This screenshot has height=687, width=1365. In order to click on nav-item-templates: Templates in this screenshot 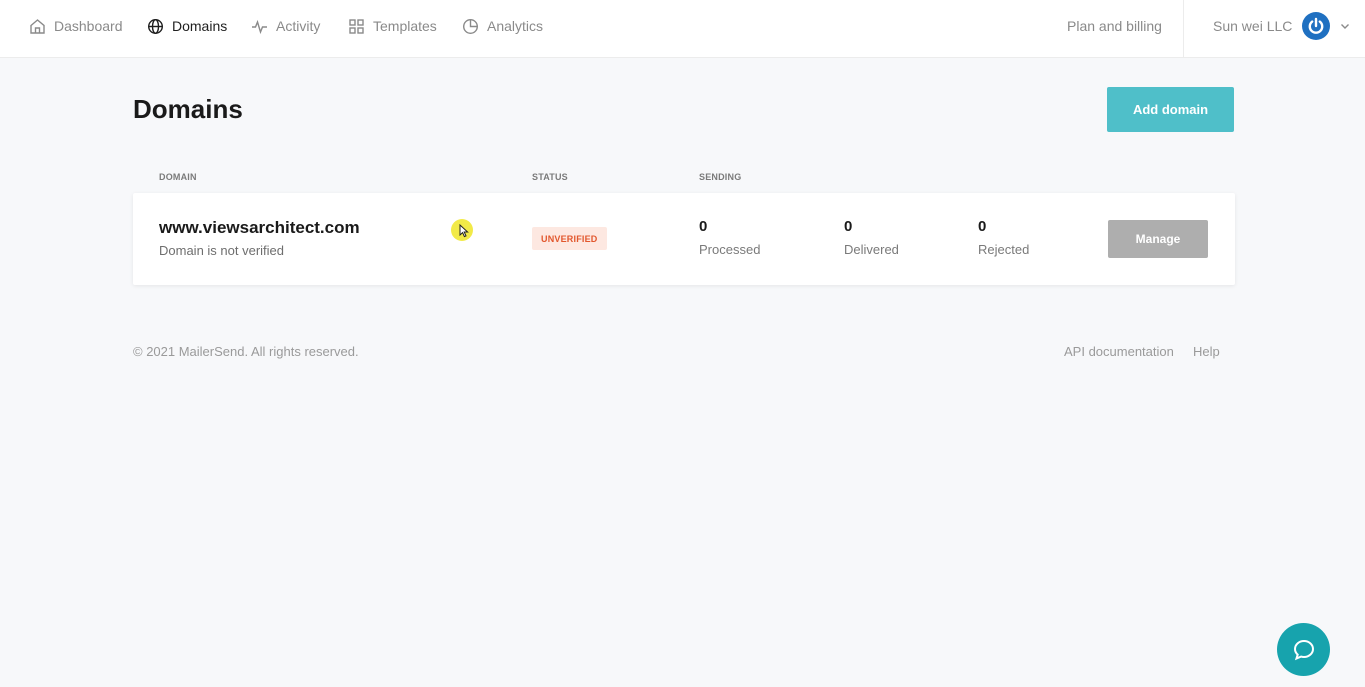, I will do `click(392, 26)`.